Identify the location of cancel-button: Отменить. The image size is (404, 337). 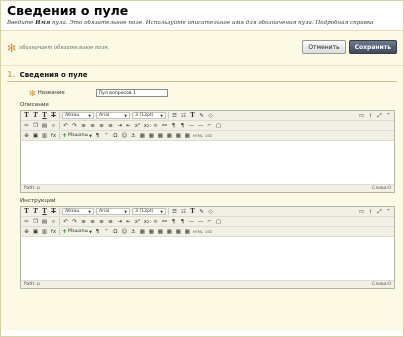
(324, 47).